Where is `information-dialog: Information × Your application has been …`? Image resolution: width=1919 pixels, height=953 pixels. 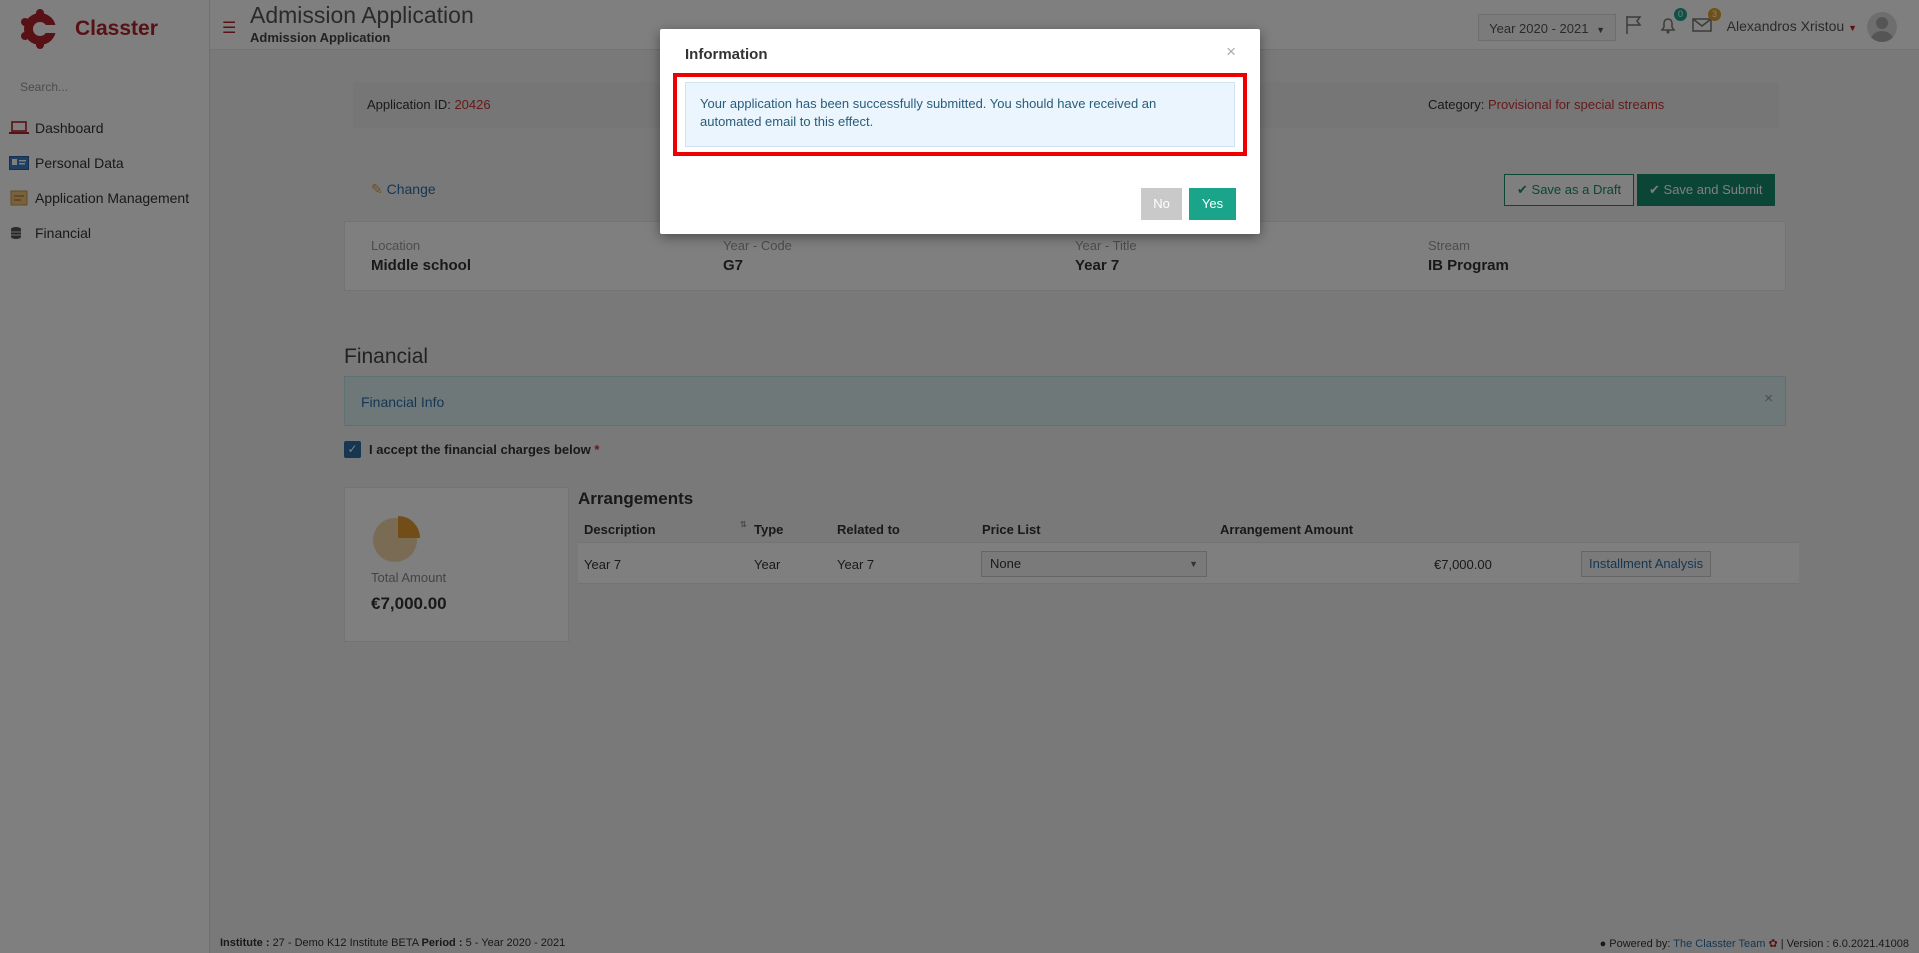 information-dialog: Information × Your application has been … is located at coordinates (960, 131).